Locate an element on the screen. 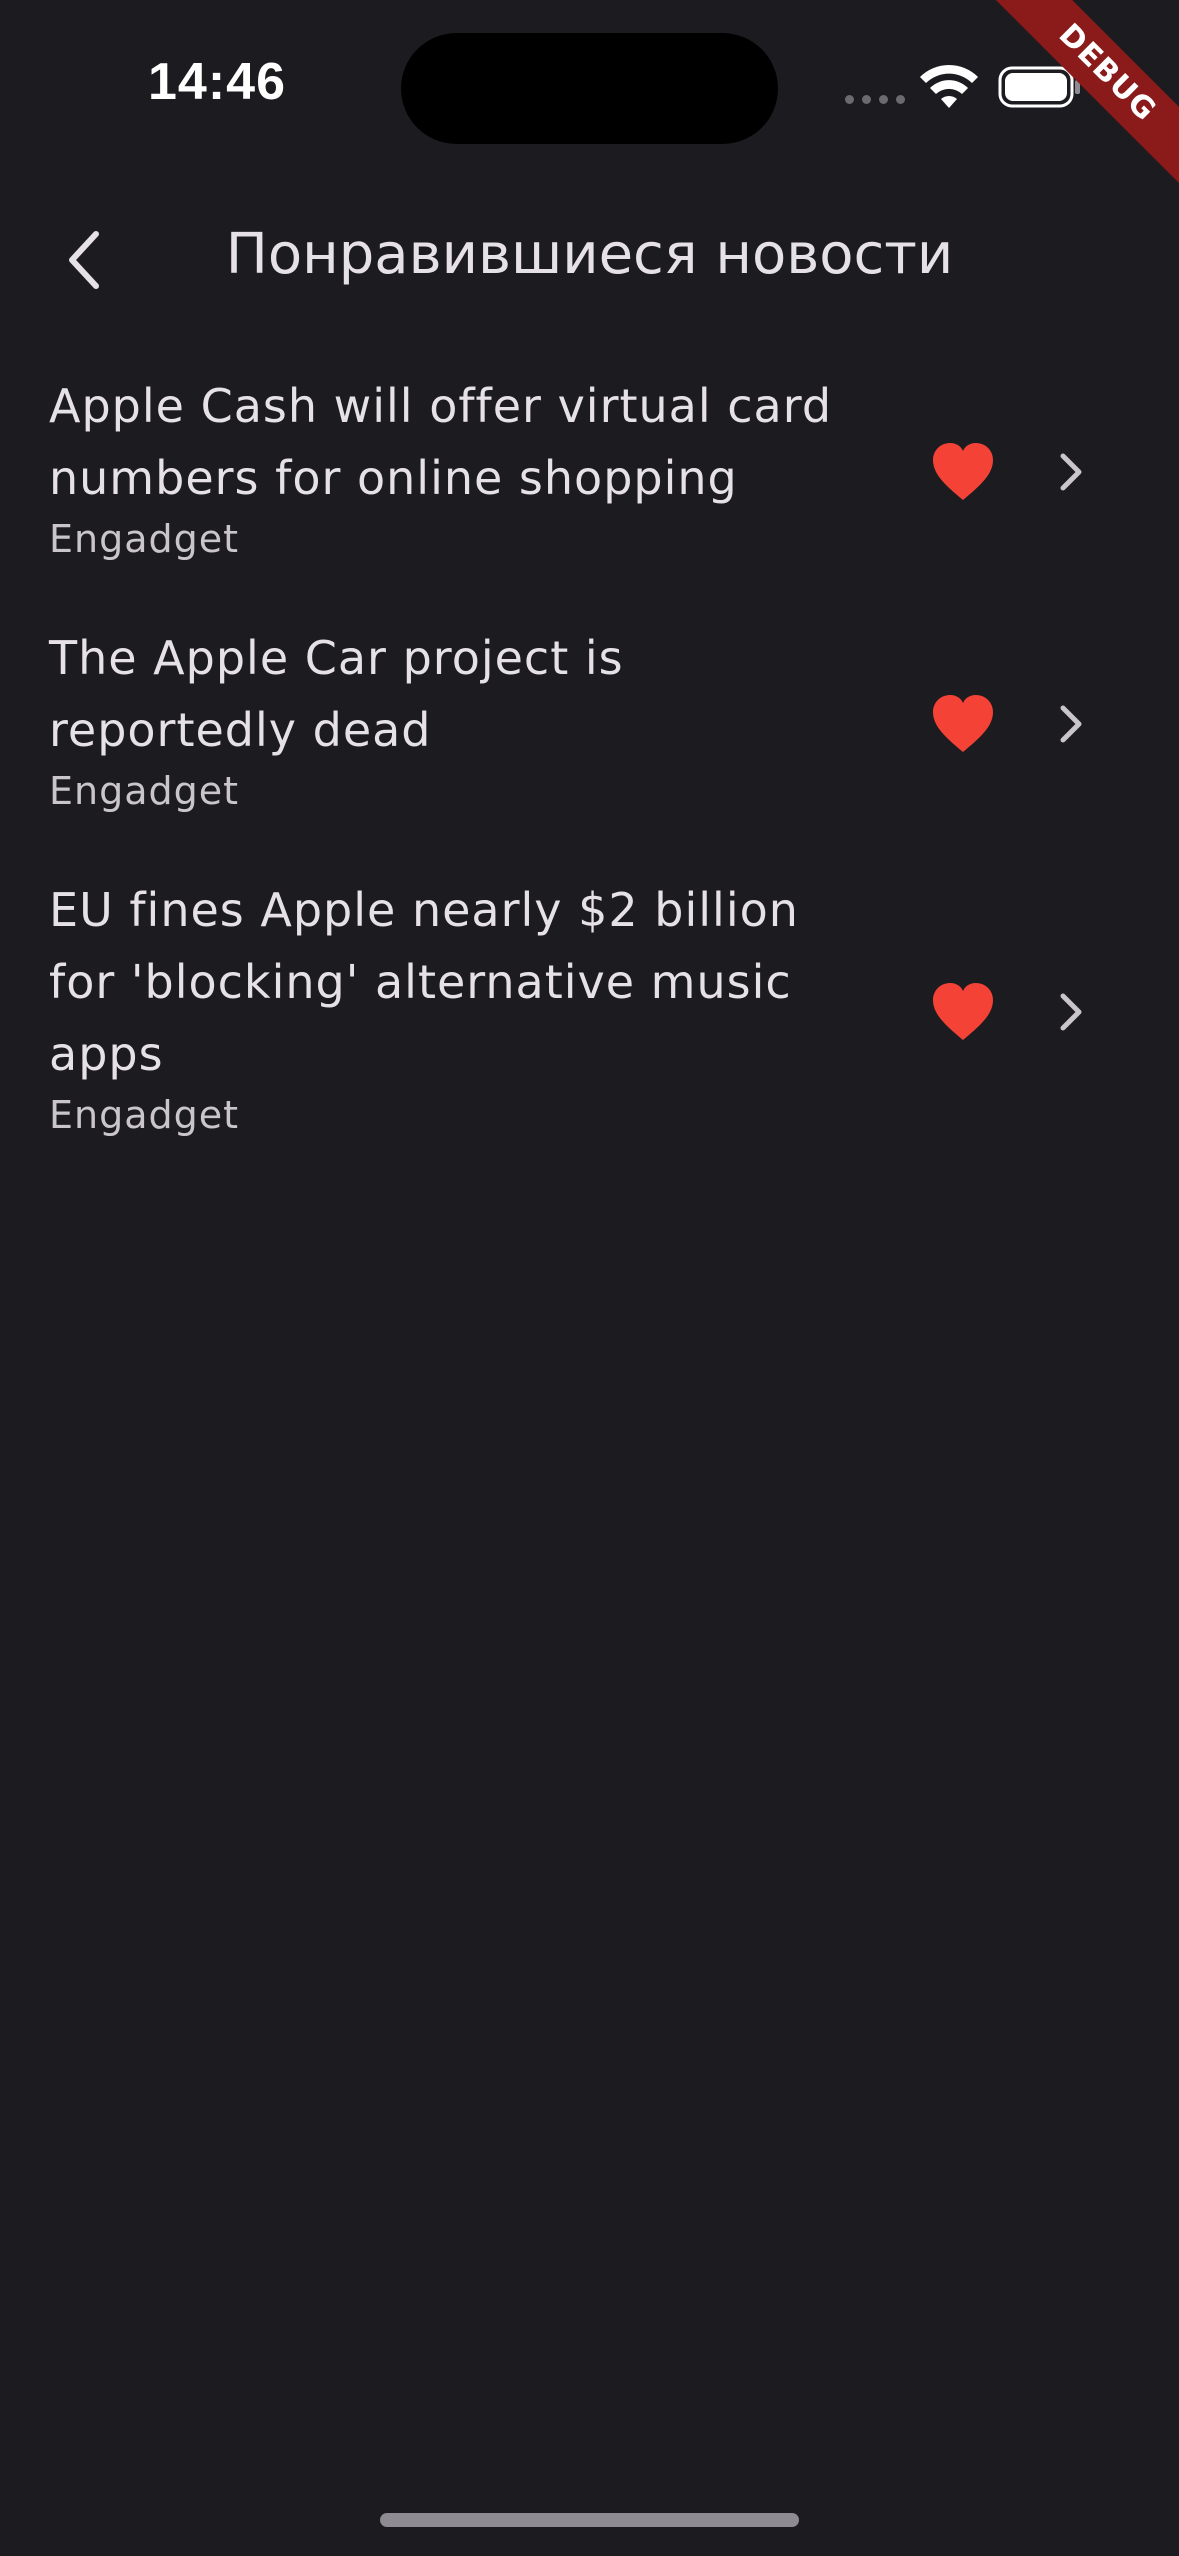 This screenshot has height=2556, width=1179. news-title-line: The Apple Car project is is located at coordinates (336, 658).